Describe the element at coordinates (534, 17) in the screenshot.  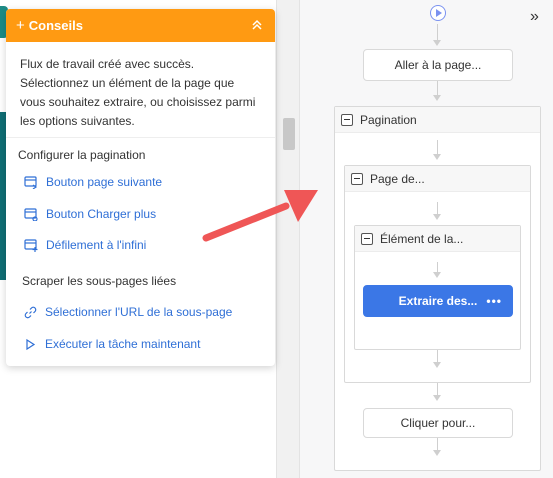
I see `expand-panel-icon: »` at that location.